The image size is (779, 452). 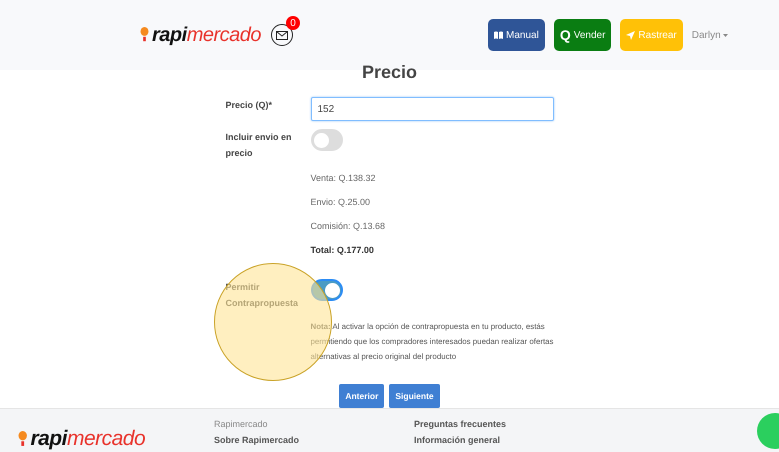 I want to click on vender-button: Q Vender, so click(x=583, y=35).